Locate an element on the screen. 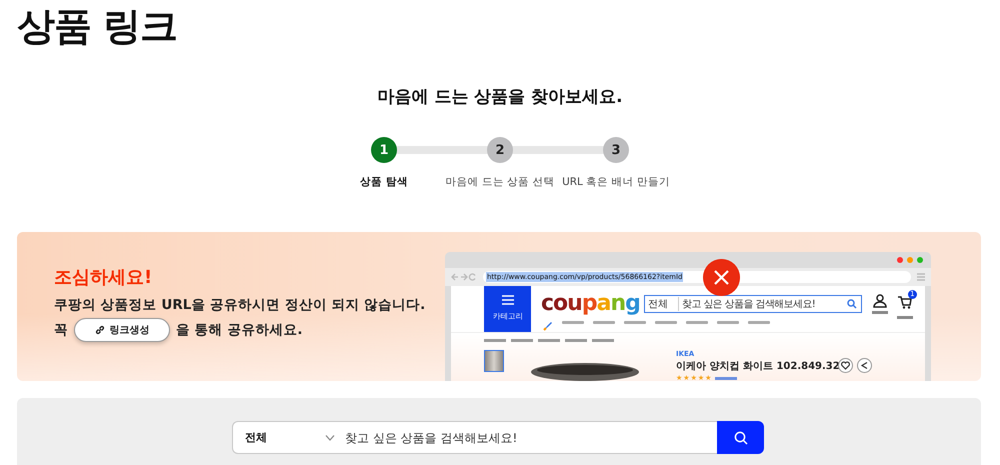 The height and width of the screenshot is (465, 1000). step-number: 2 is located at coordinates (500, 150).